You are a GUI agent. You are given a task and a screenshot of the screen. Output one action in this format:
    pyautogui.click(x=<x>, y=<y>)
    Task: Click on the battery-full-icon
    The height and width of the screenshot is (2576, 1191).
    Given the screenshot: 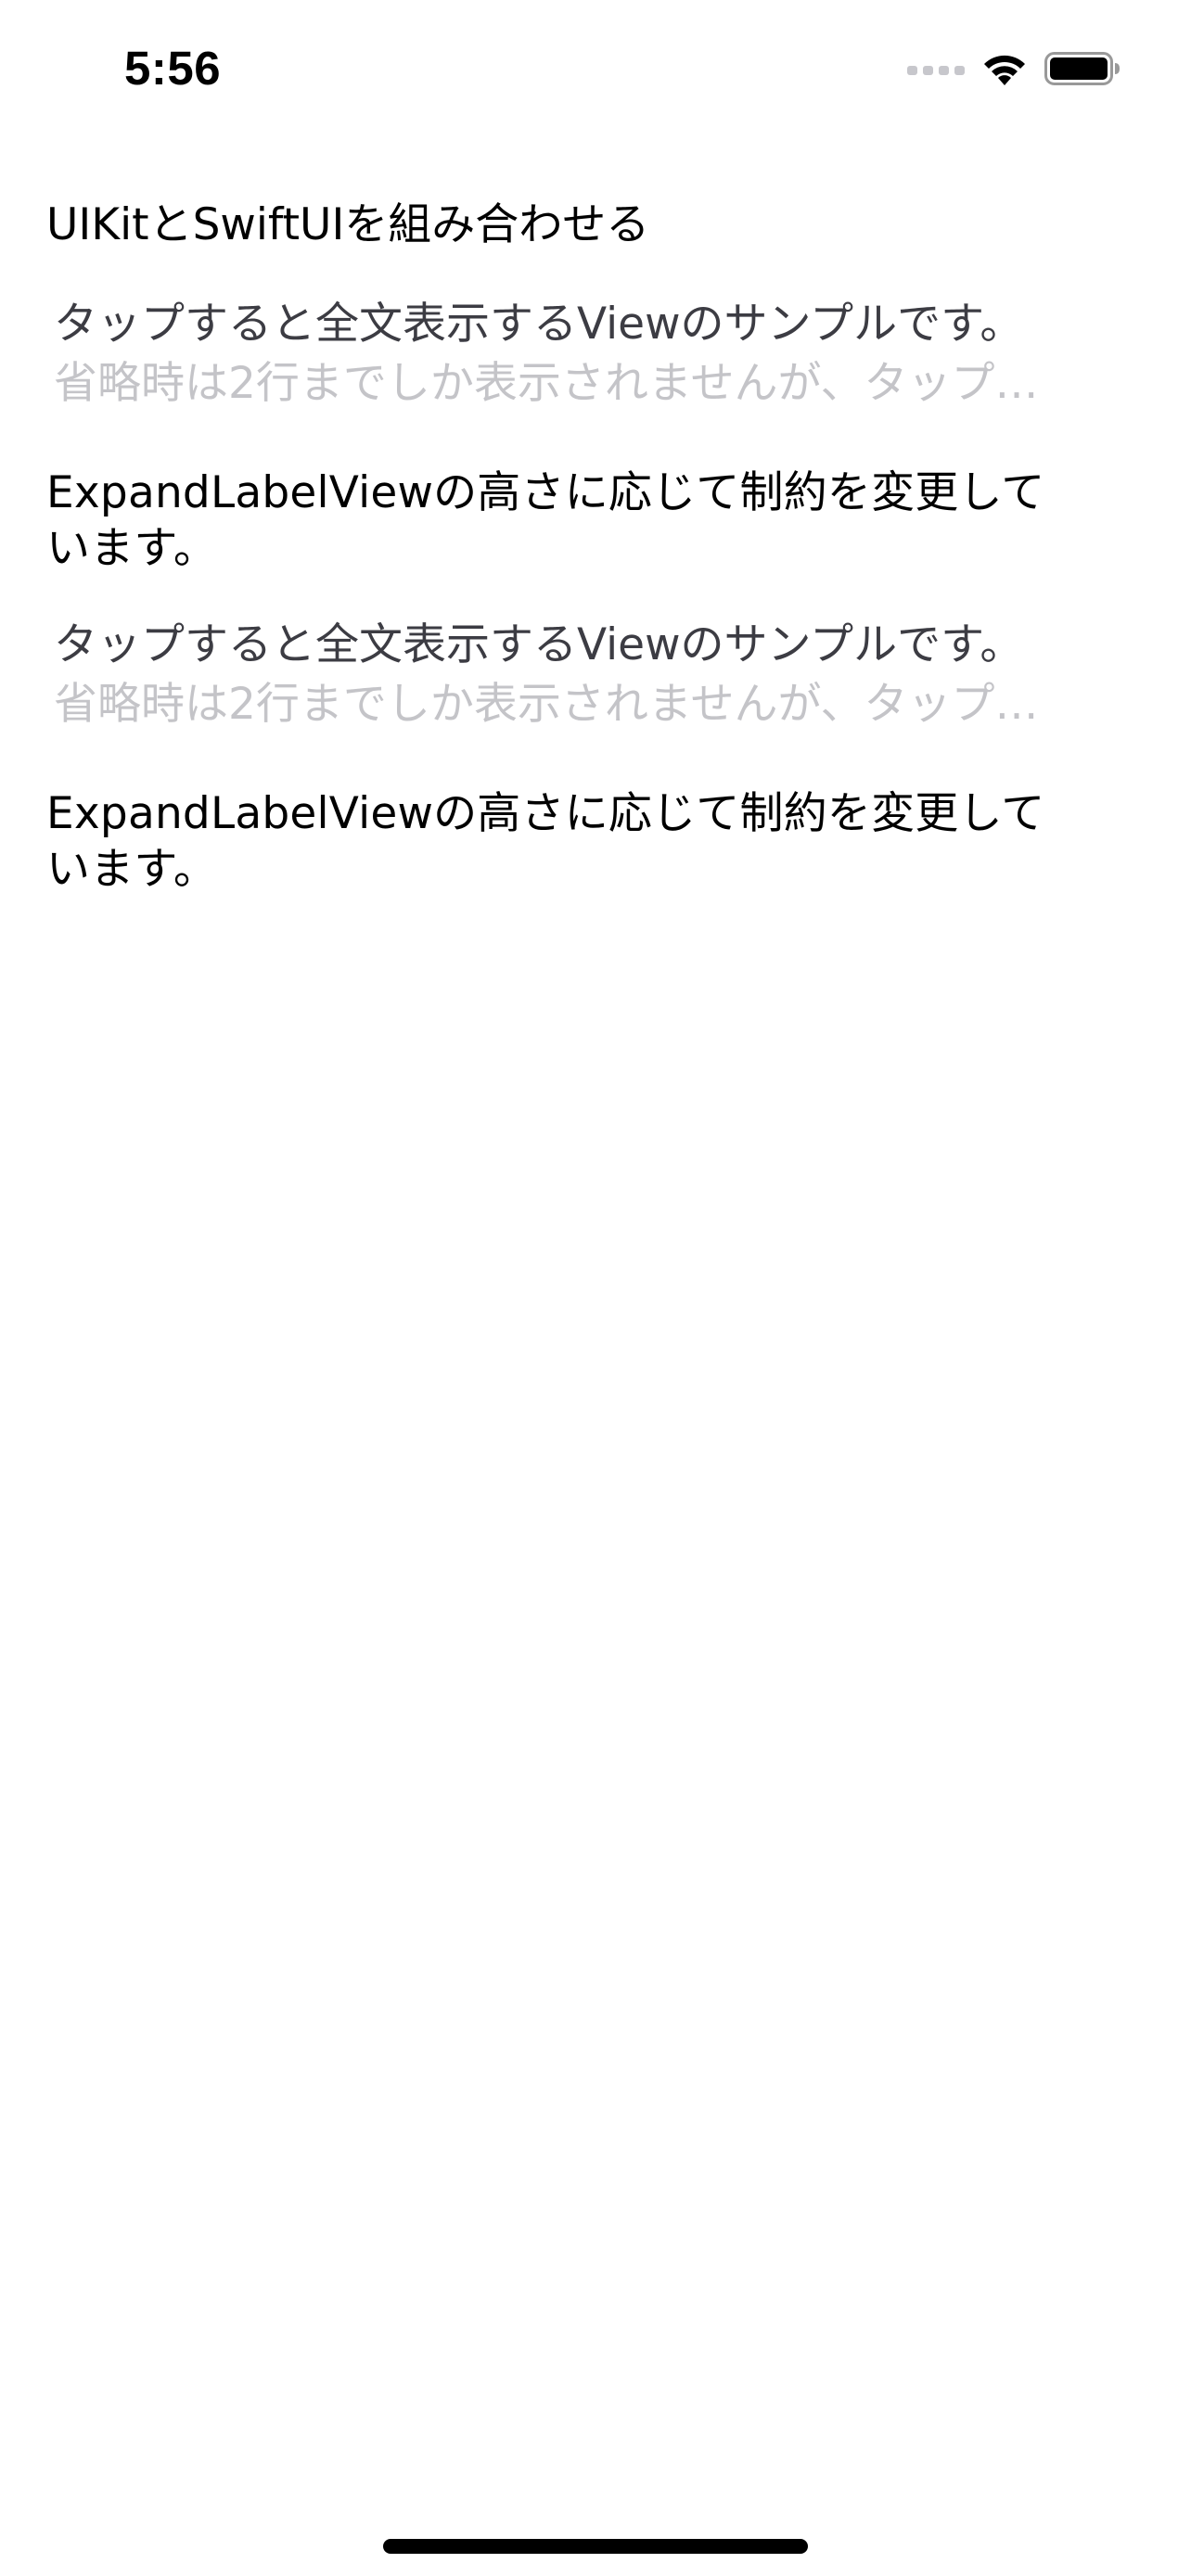 What is the action you would take?
    pyautogui.click(x=1082, y=68)
    